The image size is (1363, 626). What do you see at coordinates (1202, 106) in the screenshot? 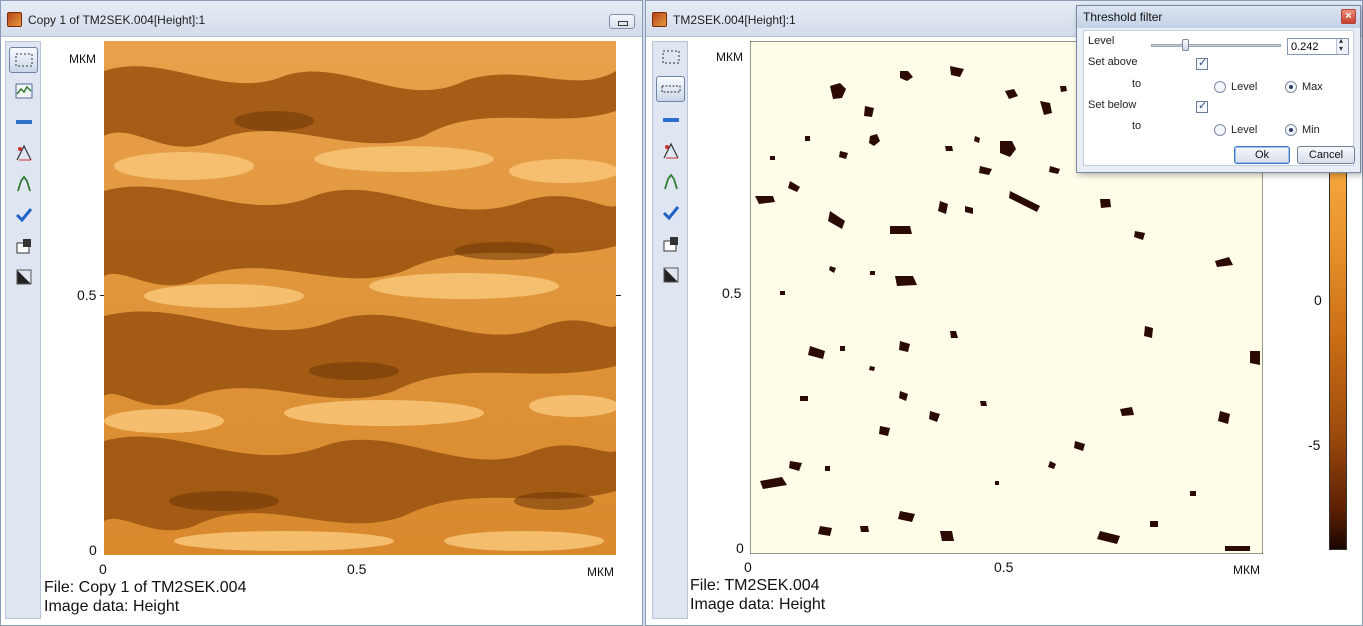
I see `set-below-checkbox` at bounding box center [1202, 106].